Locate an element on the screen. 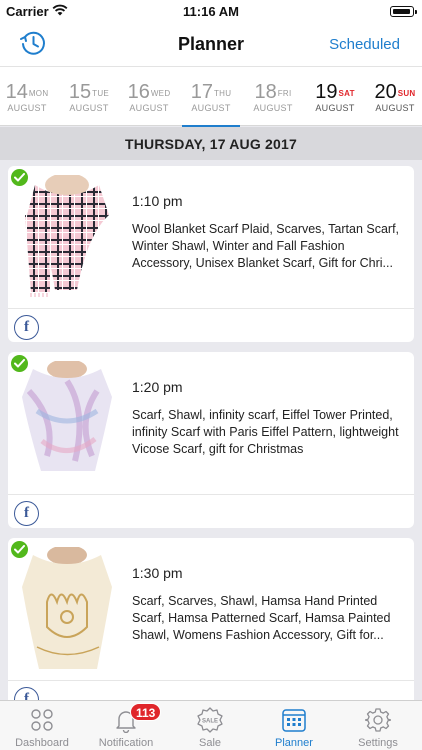 Image resolution: width=422 pixels, height=750 pixels. date-number: 19 is located at coordinates (326, 92).